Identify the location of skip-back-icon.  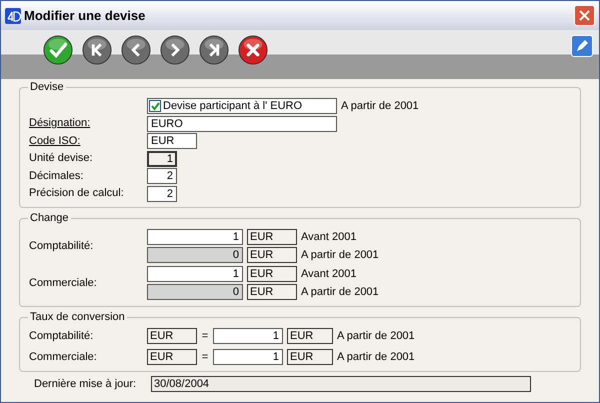
(97, 50).